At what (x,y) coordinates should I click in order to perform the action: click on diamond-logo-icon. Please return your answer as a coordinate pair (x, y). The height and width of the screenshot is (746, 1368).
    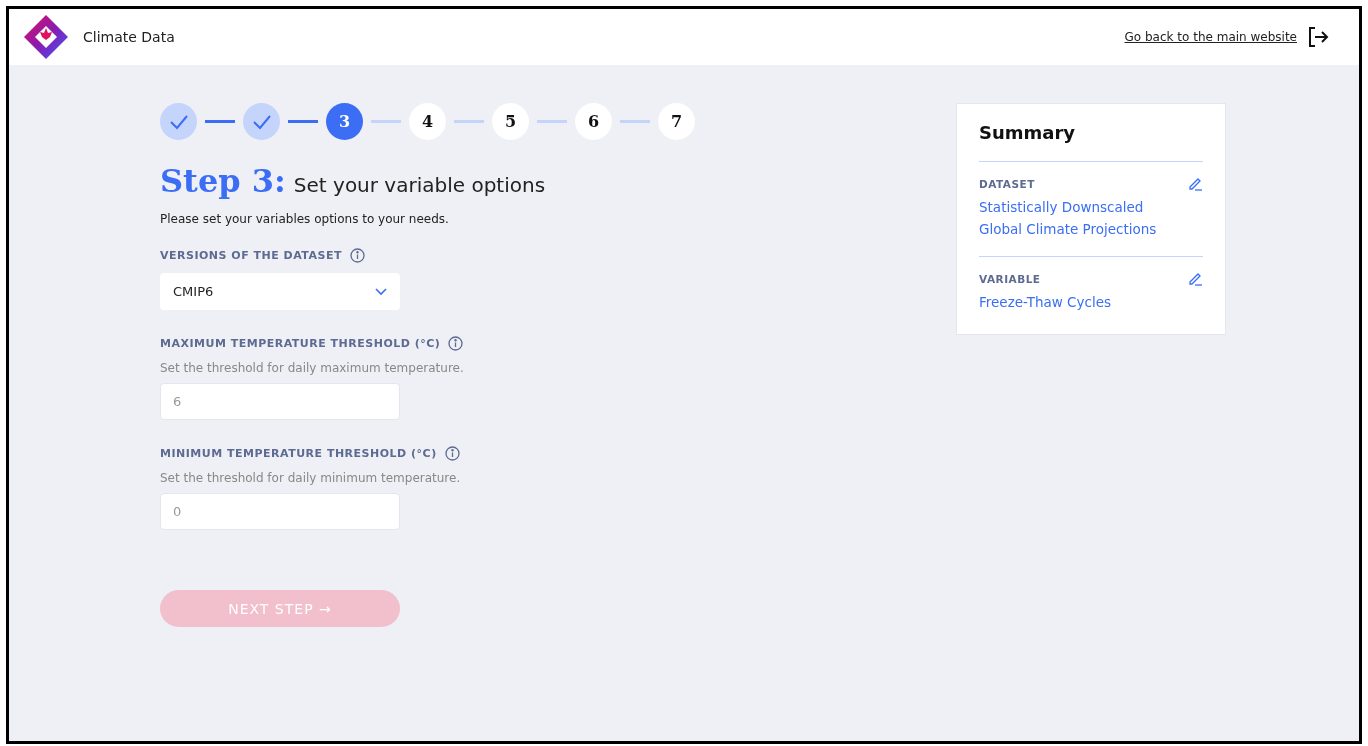
    Looking at the image, I should click on (46, 37).